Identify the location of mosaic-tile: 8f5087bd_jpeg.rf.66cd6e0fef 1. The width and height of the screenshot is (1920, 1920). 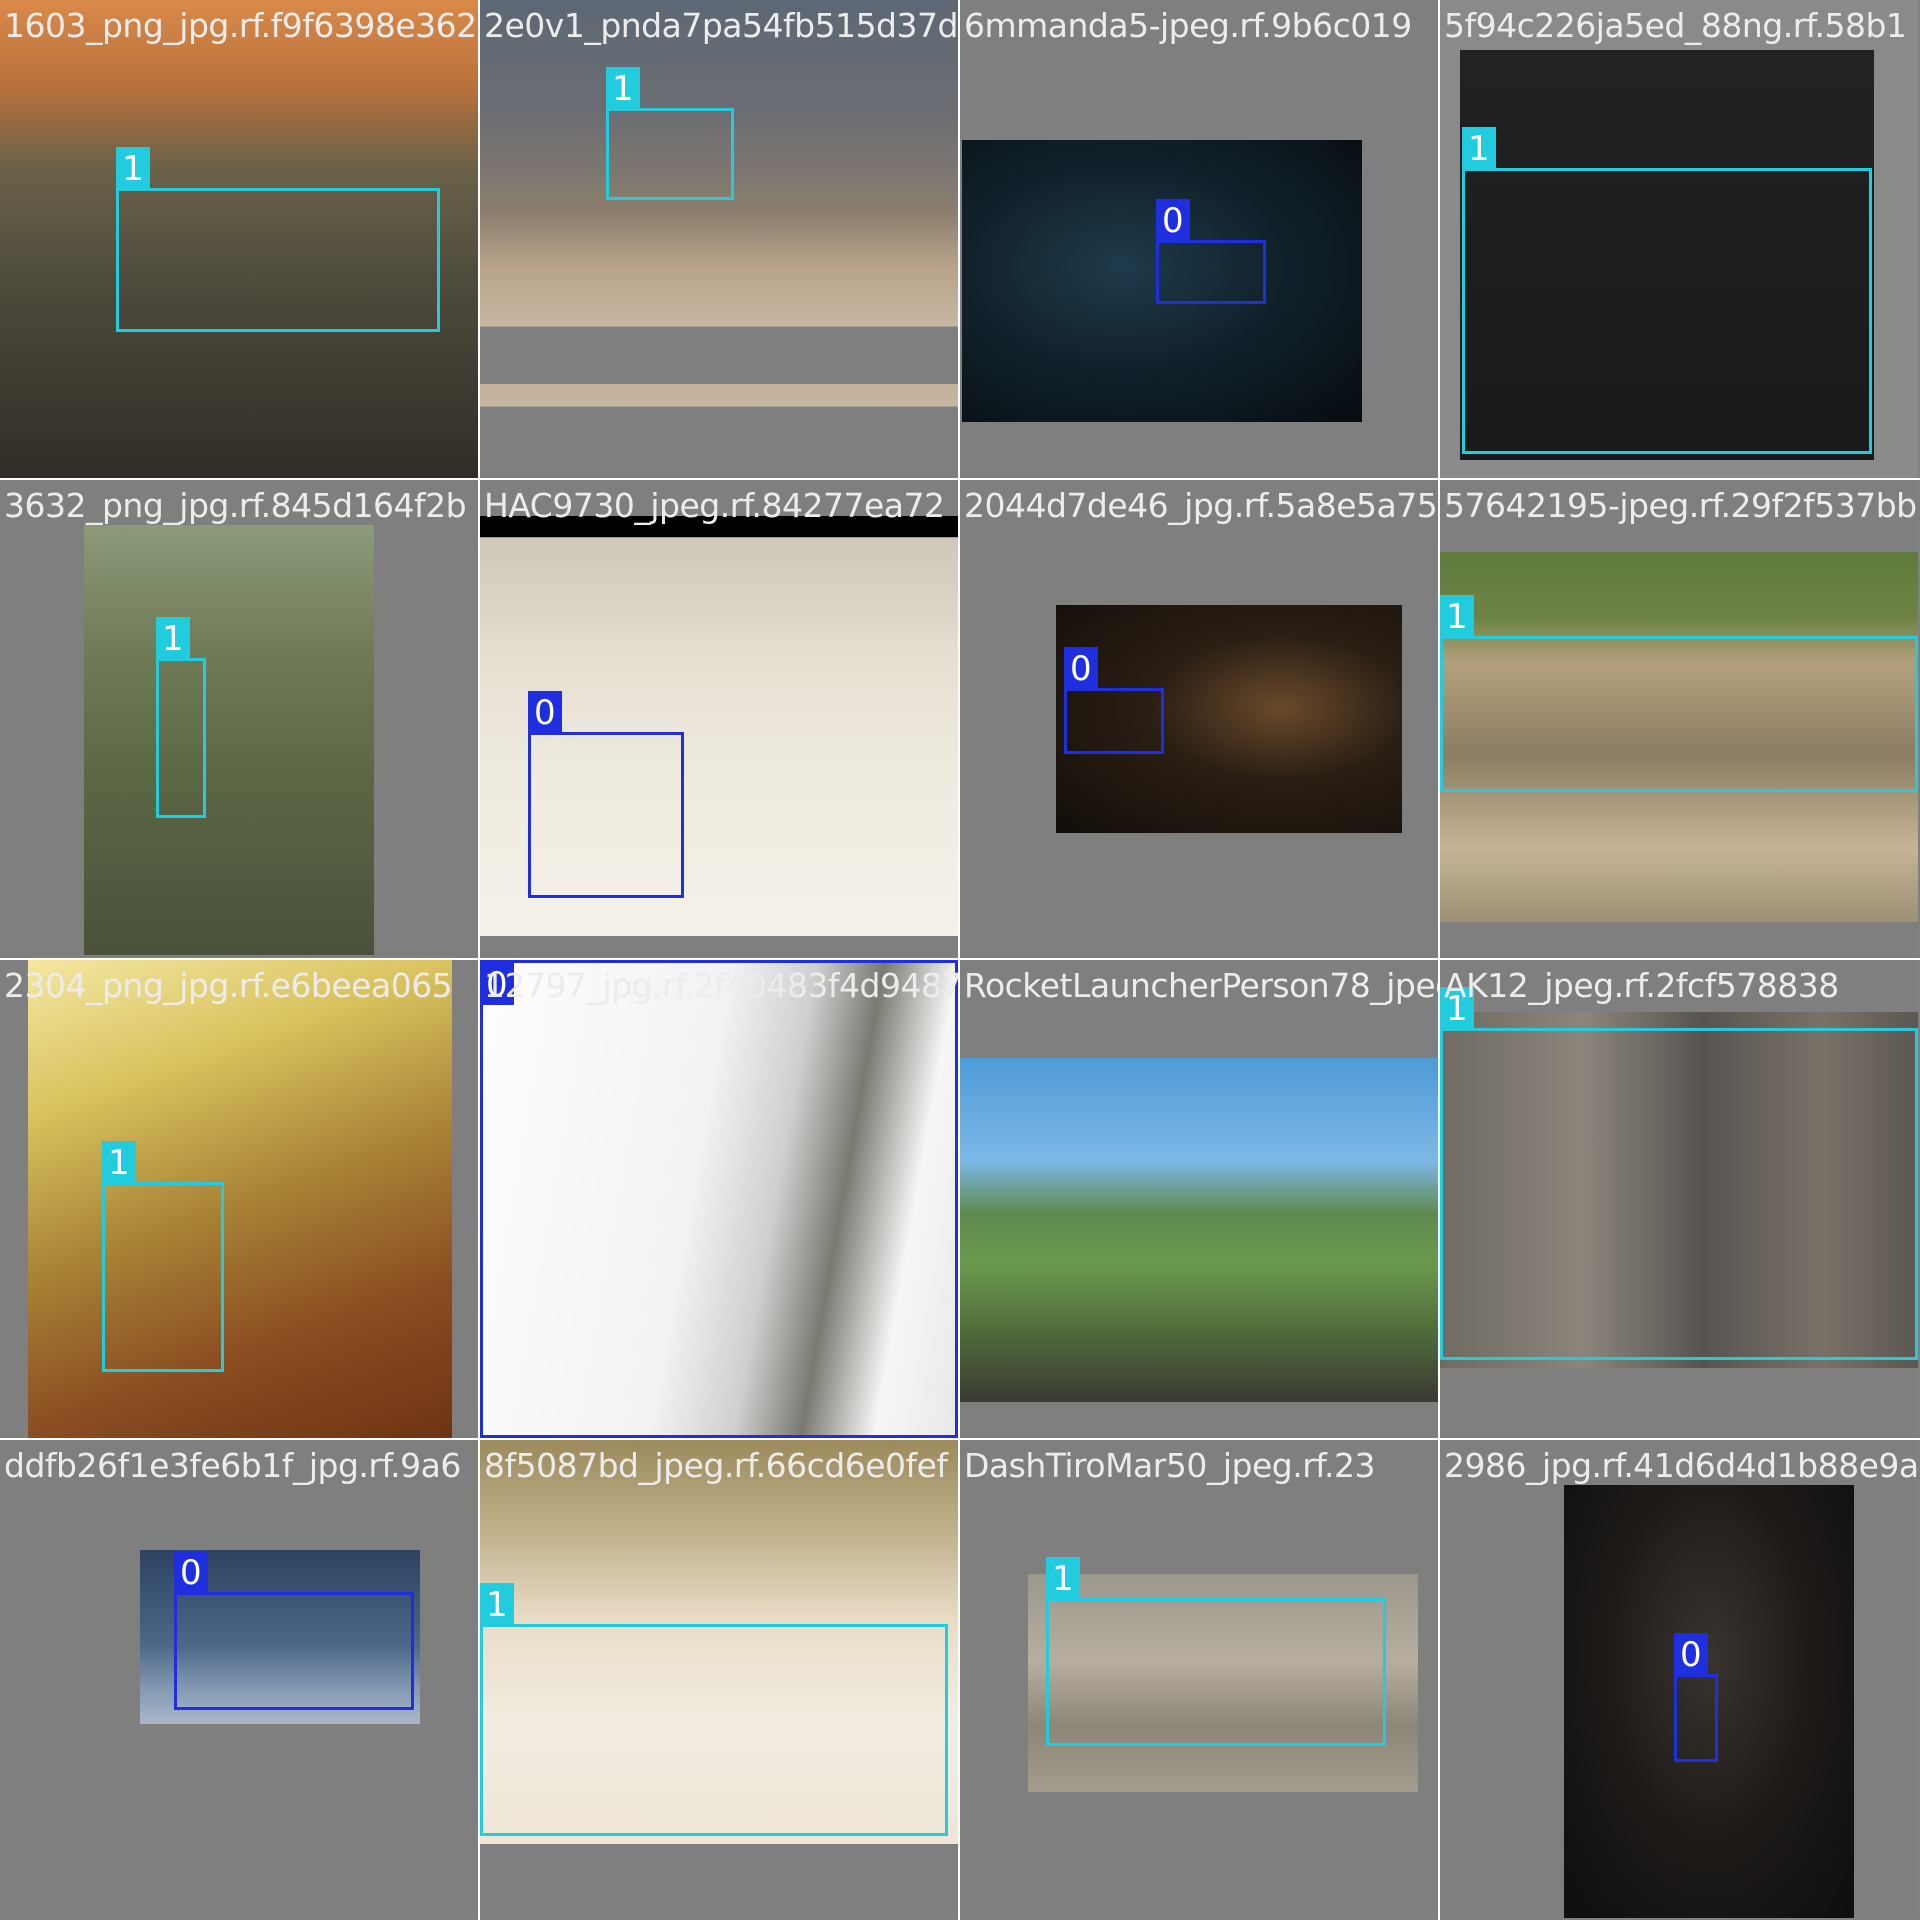
(719, 1679).